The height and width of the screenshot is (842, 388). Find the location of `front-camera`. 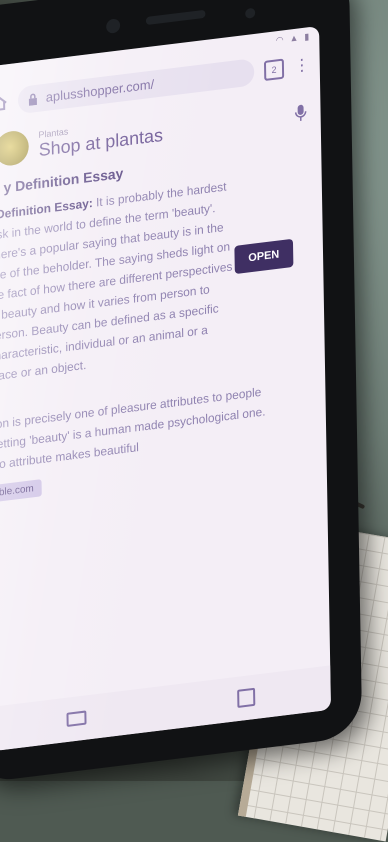

front-camera is located at coordinates (113, 26).